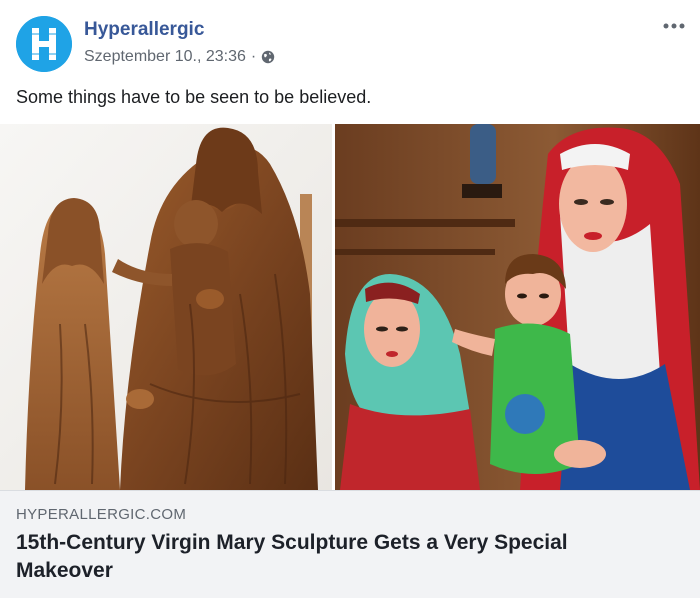 The width and height of the screenshot is (700, 598). I want to click on globe-icon, so click(268, 57).